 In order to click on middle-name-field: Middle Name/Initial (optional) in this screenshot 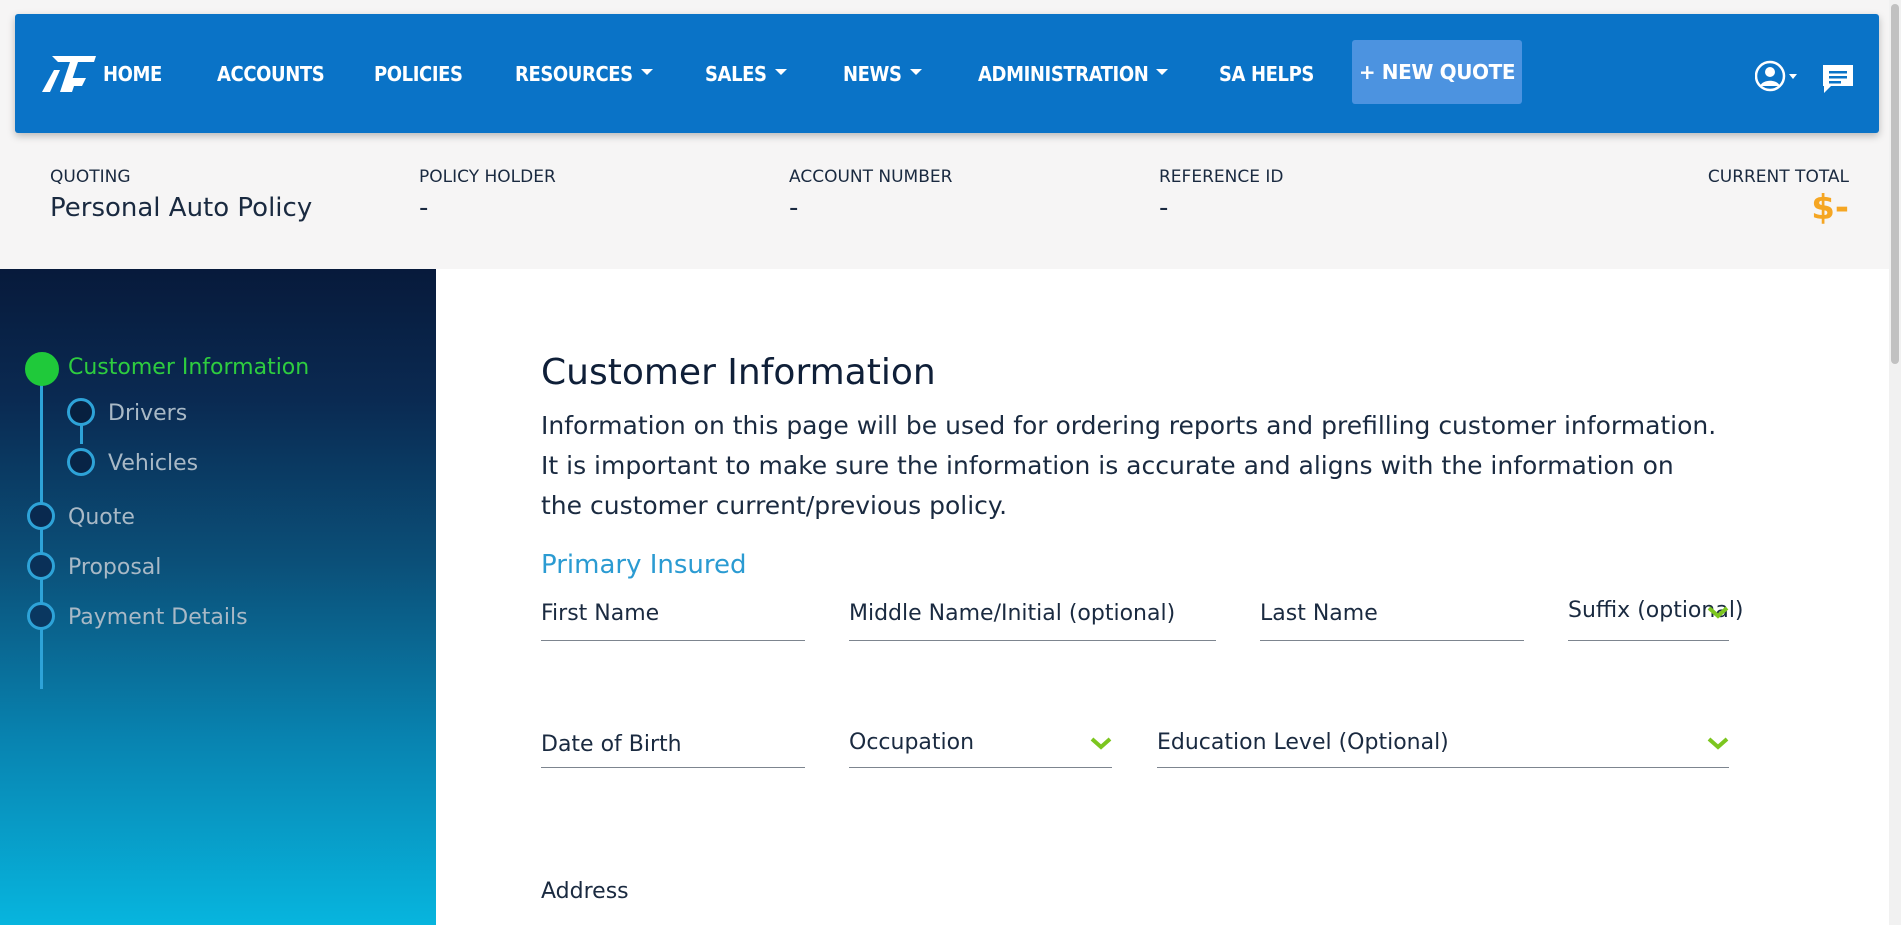, I will do `click(1032, 617)`.